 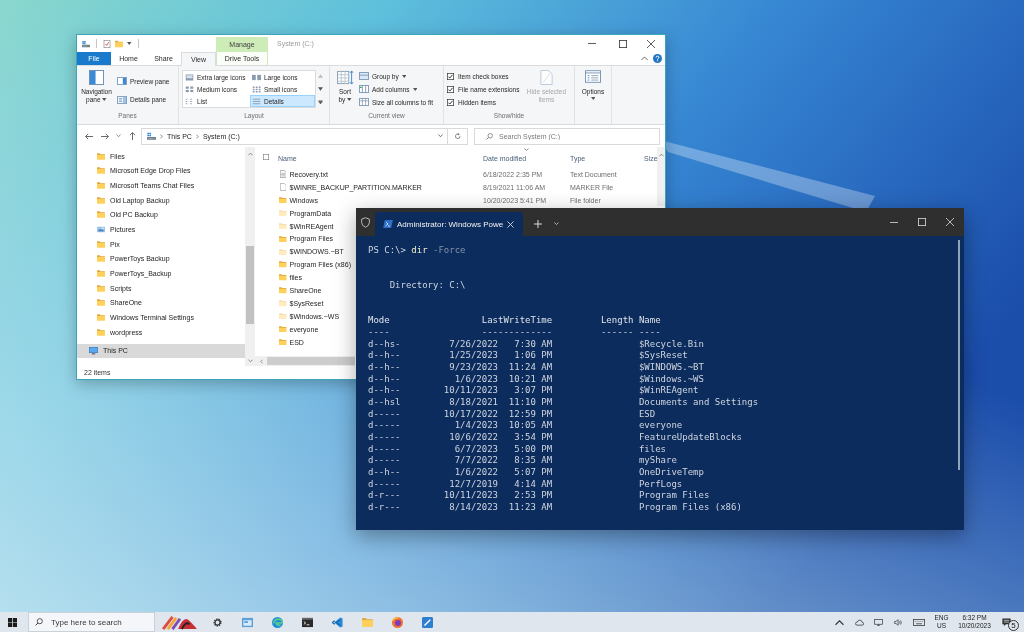 I want to click on window-icon, so click(x=247, y=622).